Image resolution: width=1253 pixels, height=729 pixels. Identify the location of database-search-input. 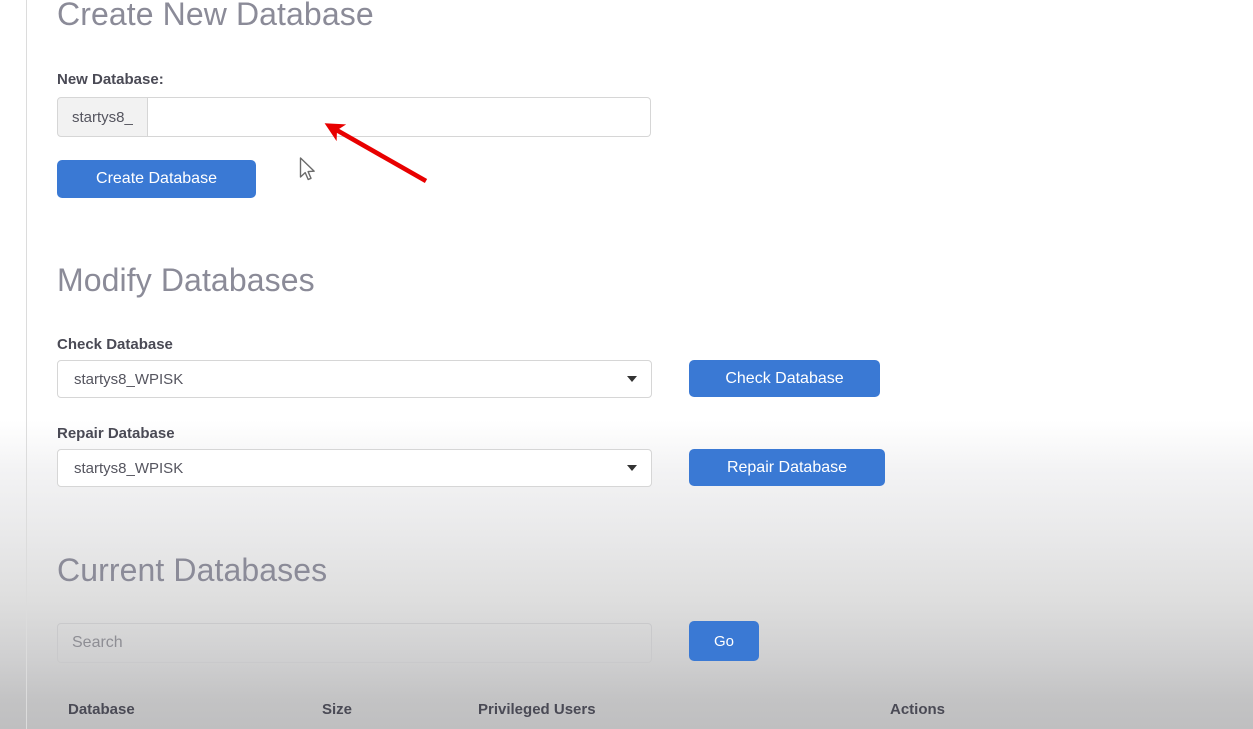
(354, 643).